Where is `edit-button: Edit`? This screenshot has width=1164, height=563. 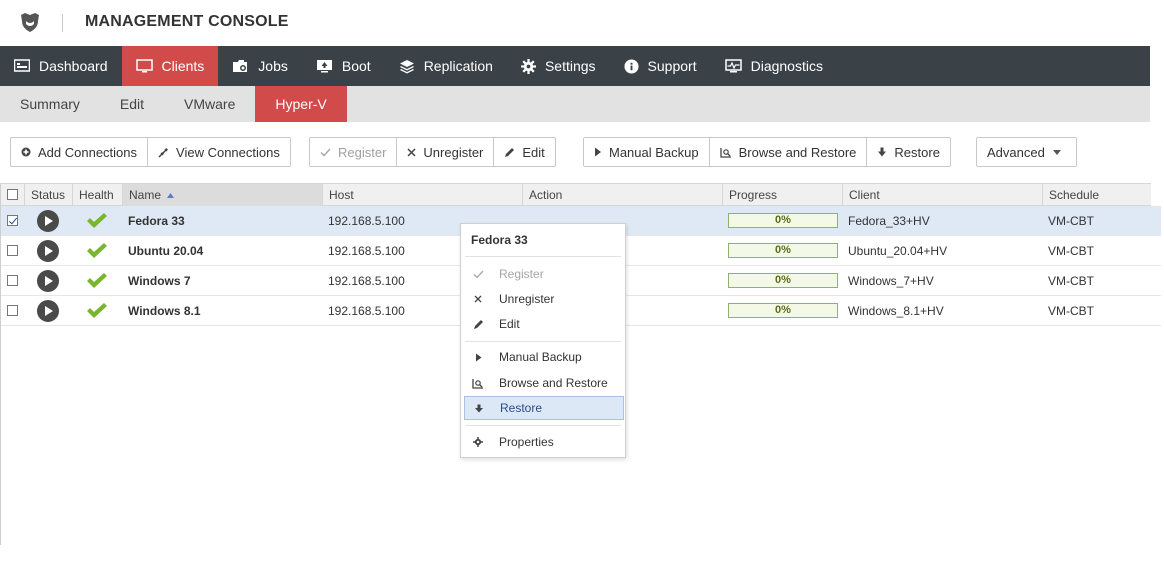
edit-button: Edit is located at coordinates (524, 152).